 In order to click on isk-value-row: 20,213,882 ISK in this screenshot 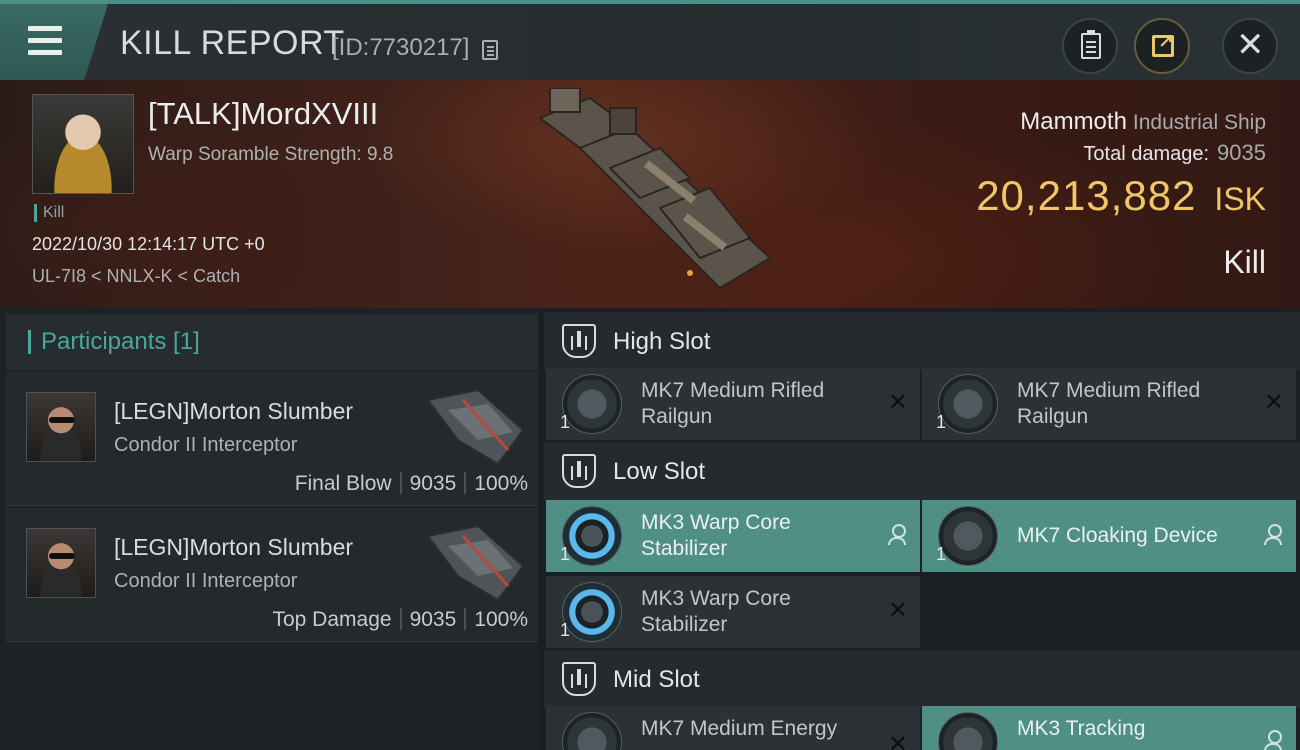, I will do `click(1121, 196)`.